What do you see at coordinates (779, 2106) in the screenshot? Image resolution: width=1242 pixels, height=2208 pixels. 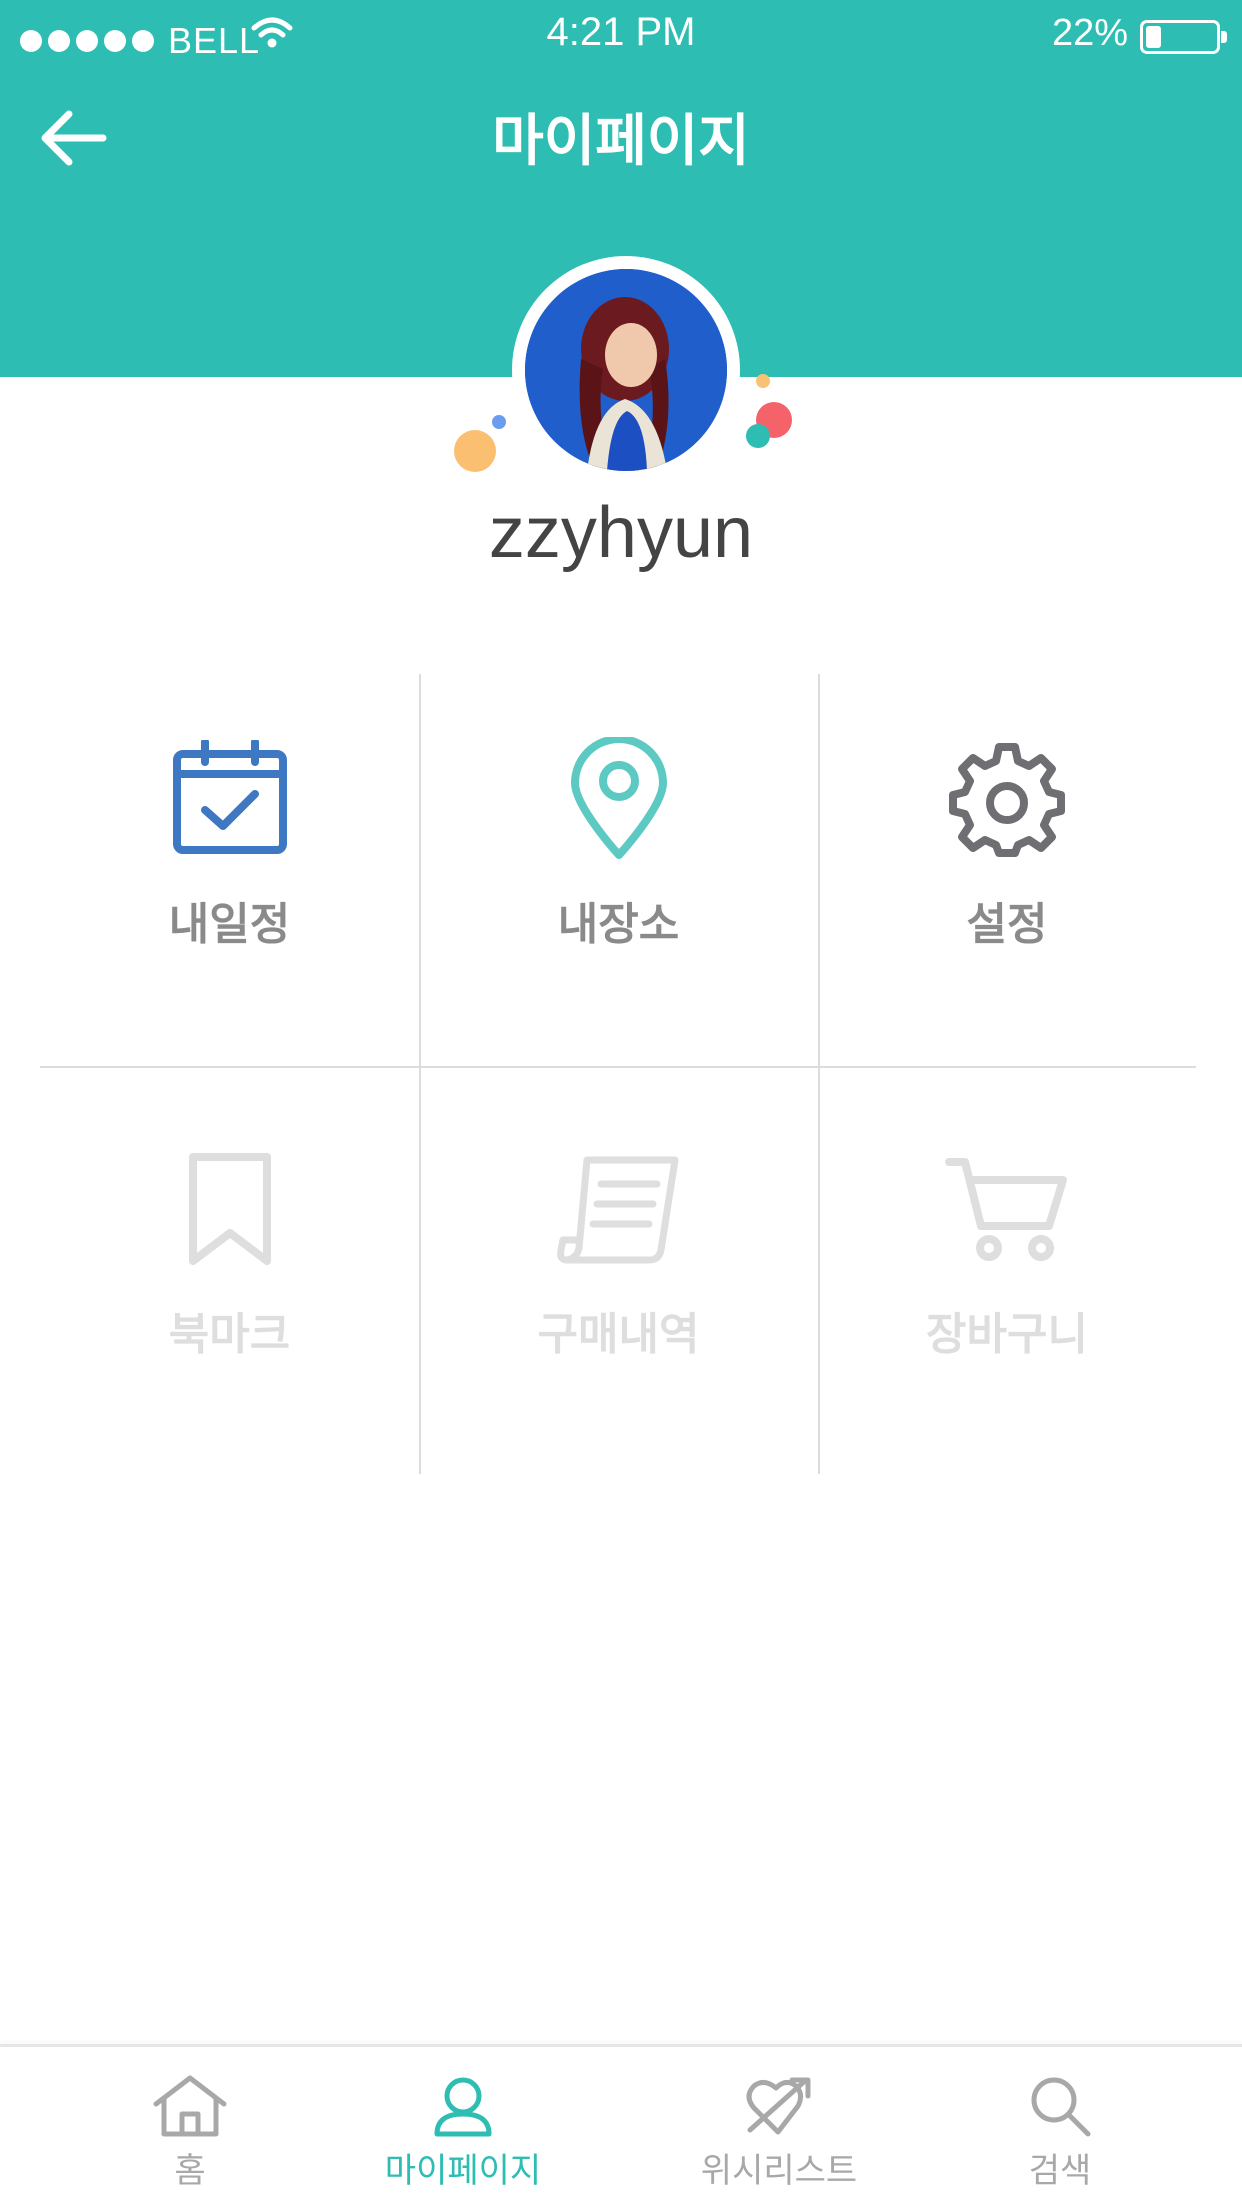 I see `heart-arrow-icon` at bounding box center [779, 2106].